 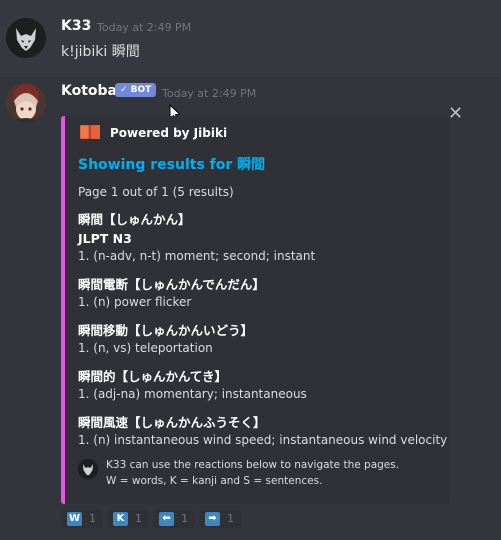 I want to click on reaction-left: ⬅ 1, so click(x=174, y=519).